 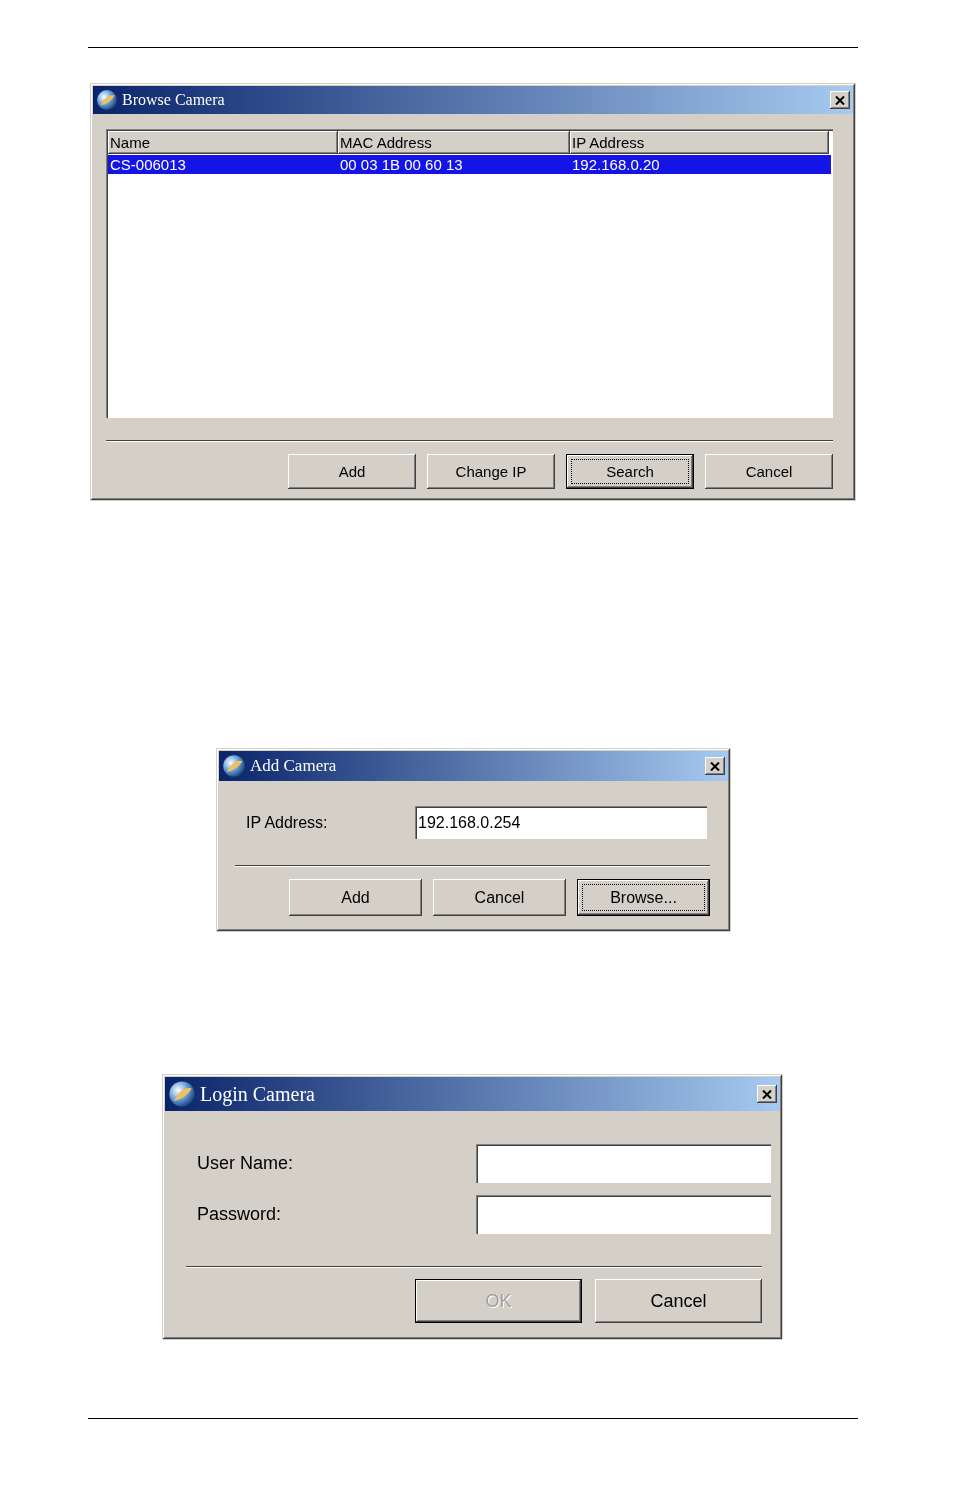 What do you see at coordinates (223, 142) in the screenshot?
I see `column-header: Name` at bounding box center [223, 142].